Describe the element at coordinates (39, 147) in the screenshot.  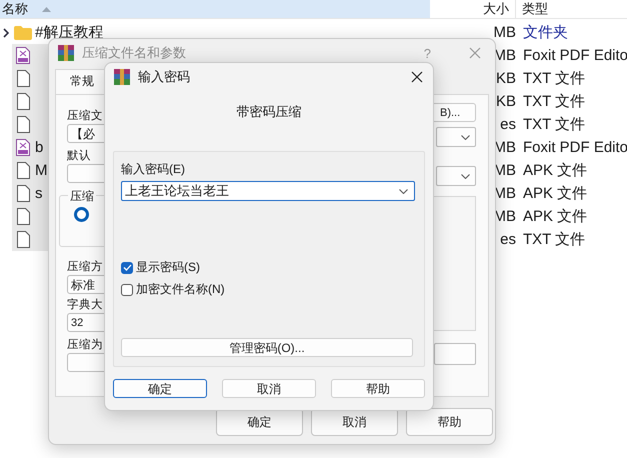
I see `file-name: b` at that location.